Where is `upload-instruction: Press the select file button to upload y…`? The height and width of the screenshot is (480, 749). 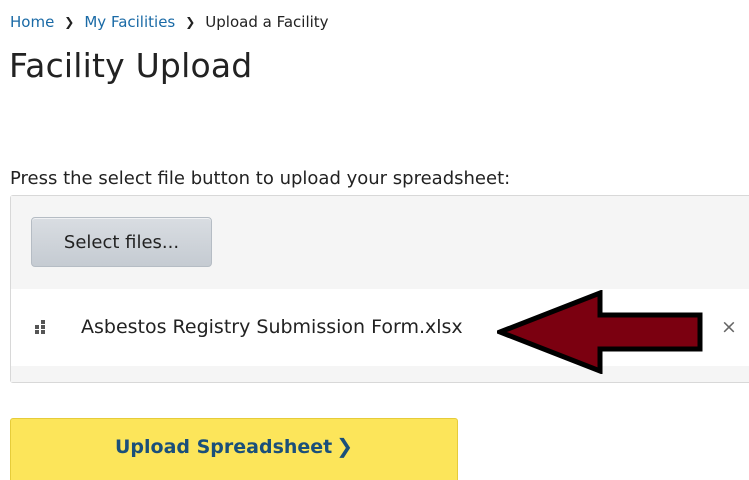 upload-instruction: Press the select file button to upload y… is located at coordinates (260, 178).